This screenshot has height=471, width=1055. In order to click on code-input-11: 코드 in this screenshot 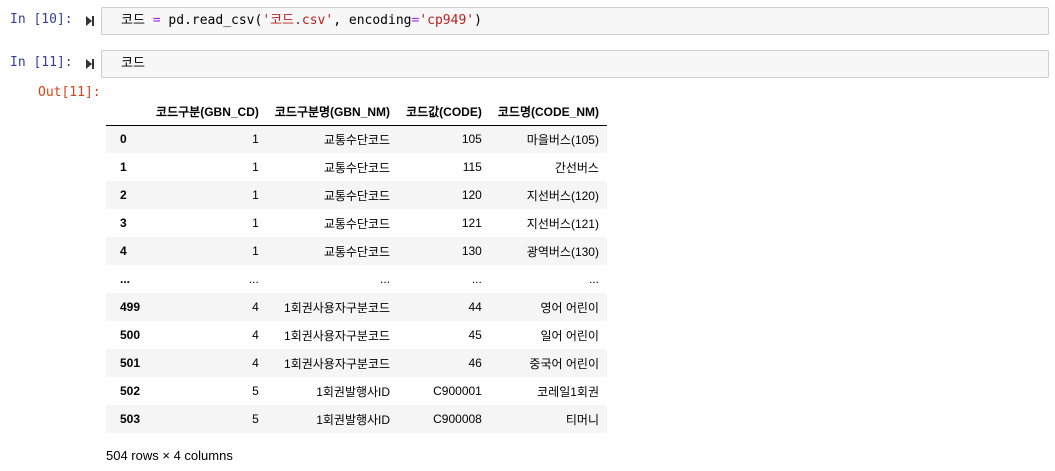, I will do `click(575, 64)`.